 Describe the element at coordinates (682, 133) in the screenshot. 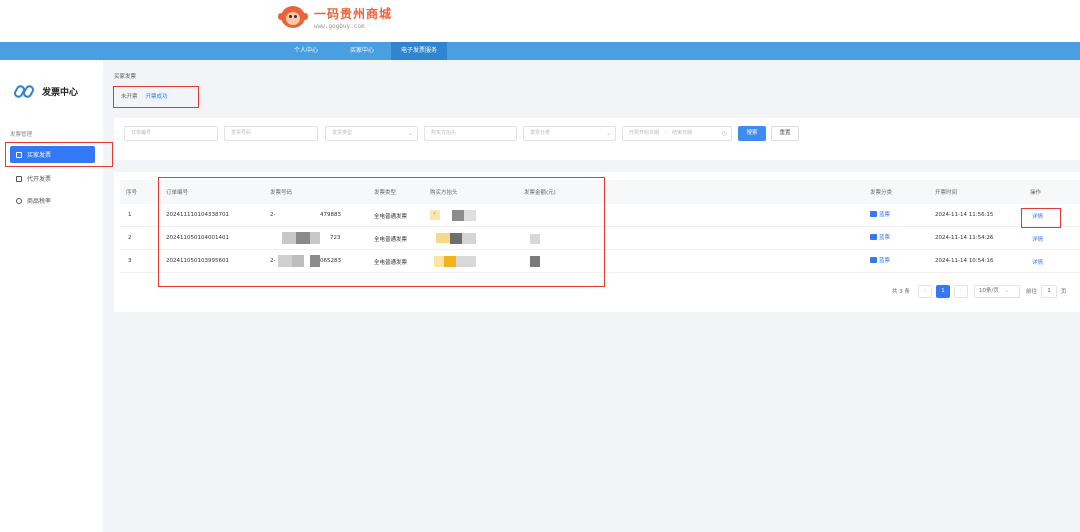

I see `end-date-placeholder: 结束日期` at that location.